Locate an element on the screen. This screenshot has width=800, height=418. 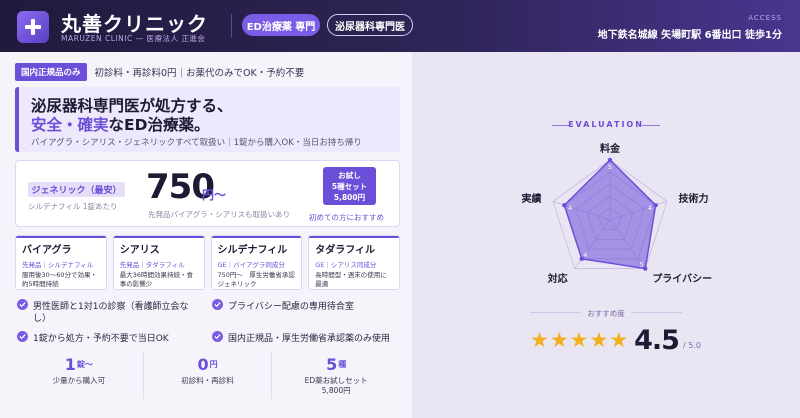
rating-max: / 5.0 is located at coordinates (691, 345).